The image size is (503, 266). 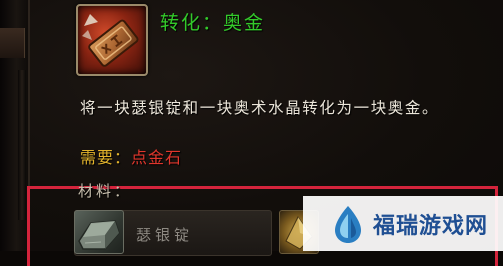 What do you see at coordinates (22, 145) in the screenshot?
I see `window-edge-groove` at bounding box center [22, 145].